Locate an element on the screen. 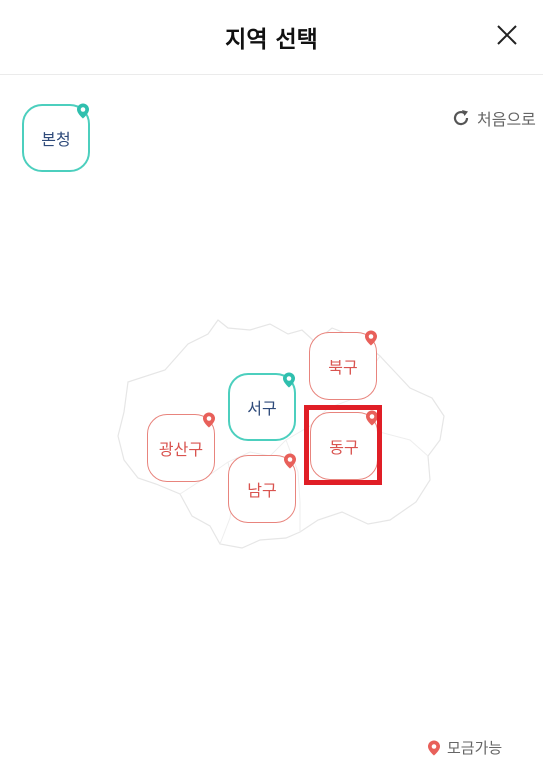 The image size is (543, 768). region-dong: 동구 is located at coordinates (344, 445).